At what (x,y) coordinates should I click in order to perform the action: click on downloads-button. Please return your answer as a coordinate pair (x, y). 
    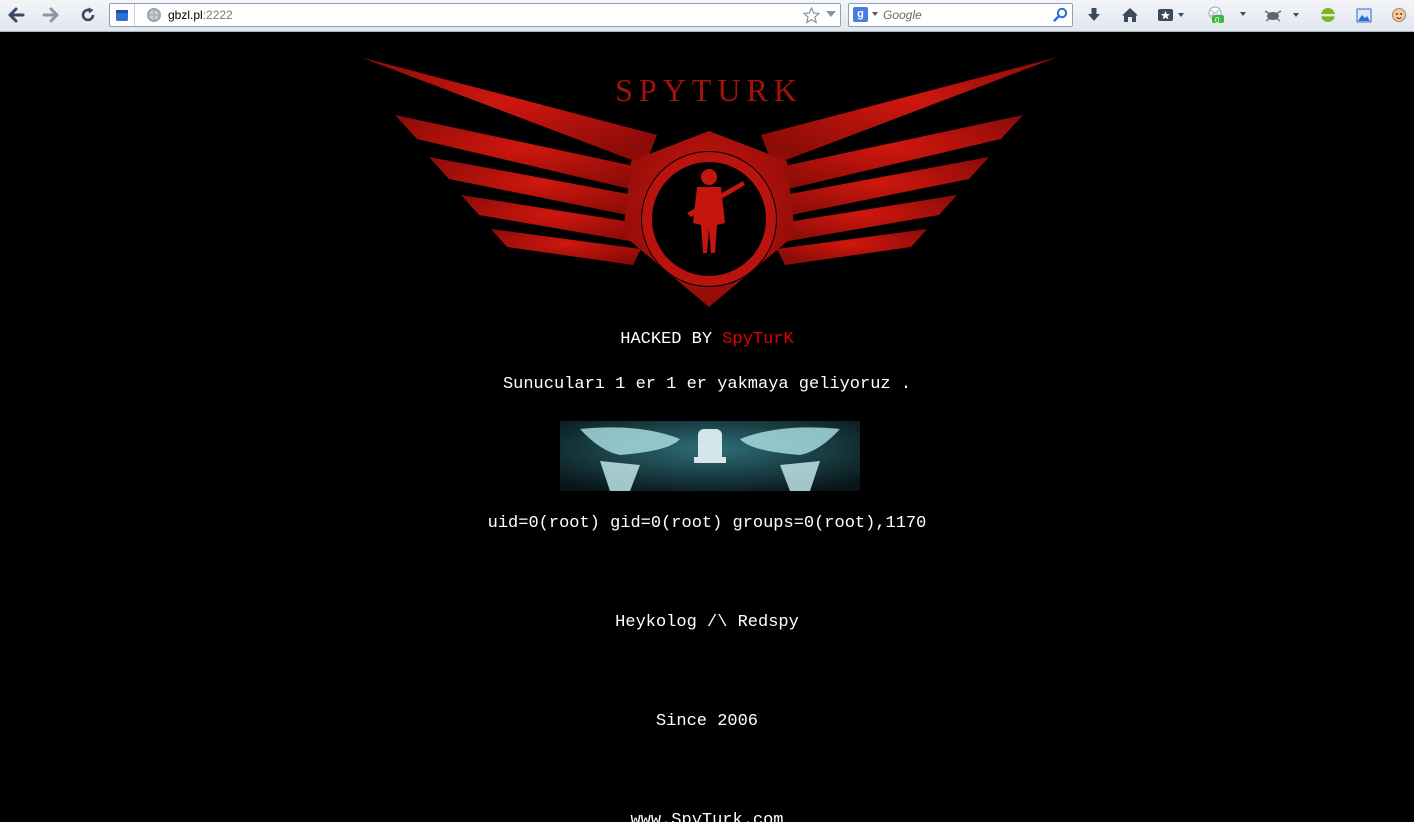
    Looking at the image, I should click on (1094, 15).